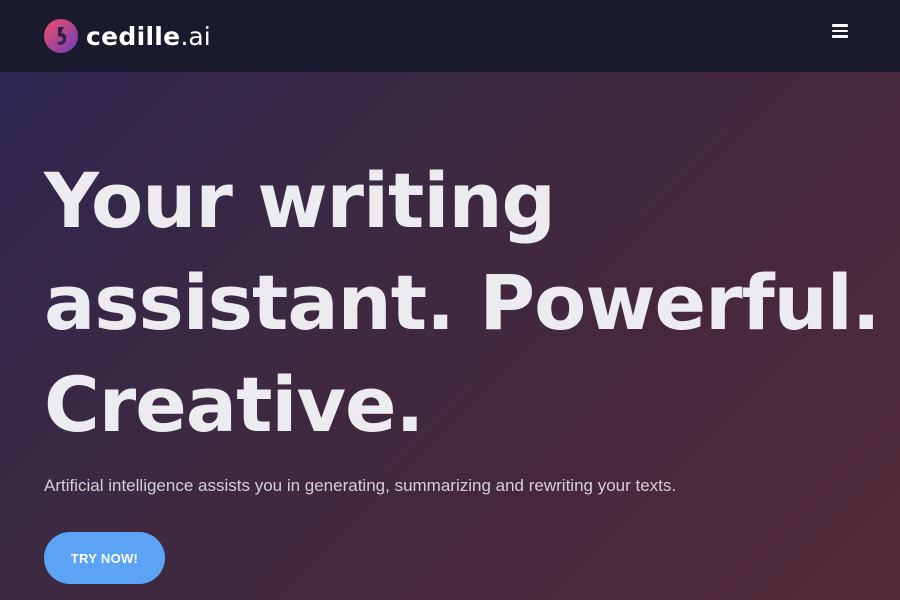 This screenshot has width=900, height=600. What do you see at coordinates (133, 36) in the screenshot?
I see `brand-name: cedille` at bounding box center [133, 36].